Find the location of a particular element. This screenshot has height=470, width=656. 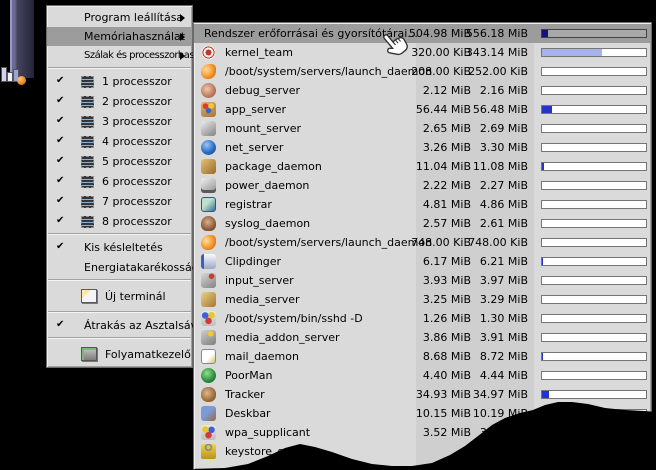

process-name: app_server is located at coordinates (256, 109).